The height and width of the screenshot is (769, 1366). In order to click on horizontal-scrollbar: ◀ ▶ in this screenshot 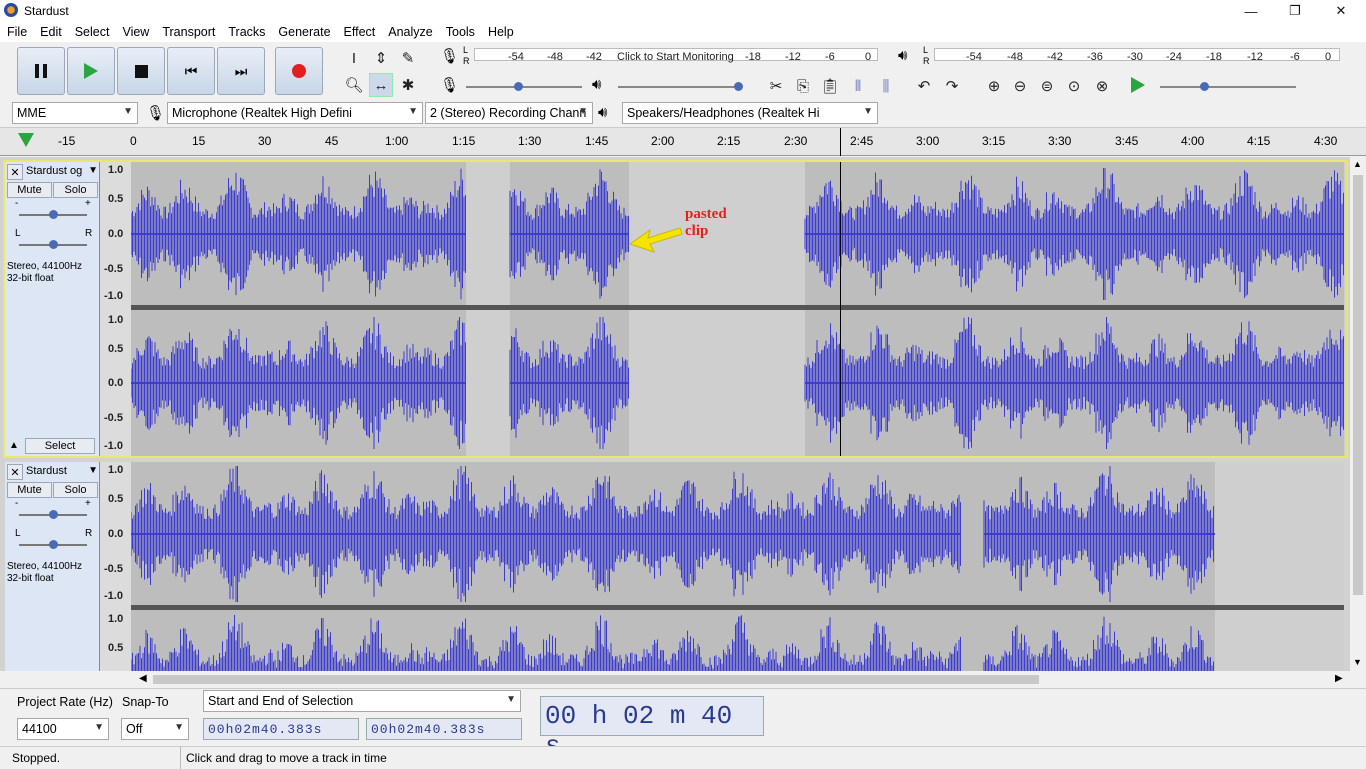, I will do `click(740, 679)`.